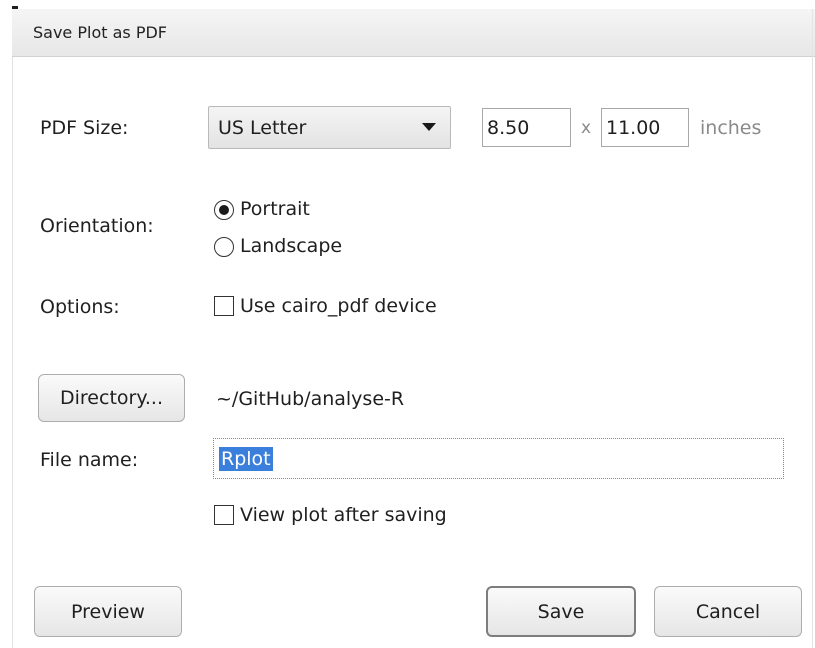 This screenshot has width=815, height=648. Describe the element at coordinates (224, 306) in the screenshot. I see `cairo-pdf-checkbox` at that location.